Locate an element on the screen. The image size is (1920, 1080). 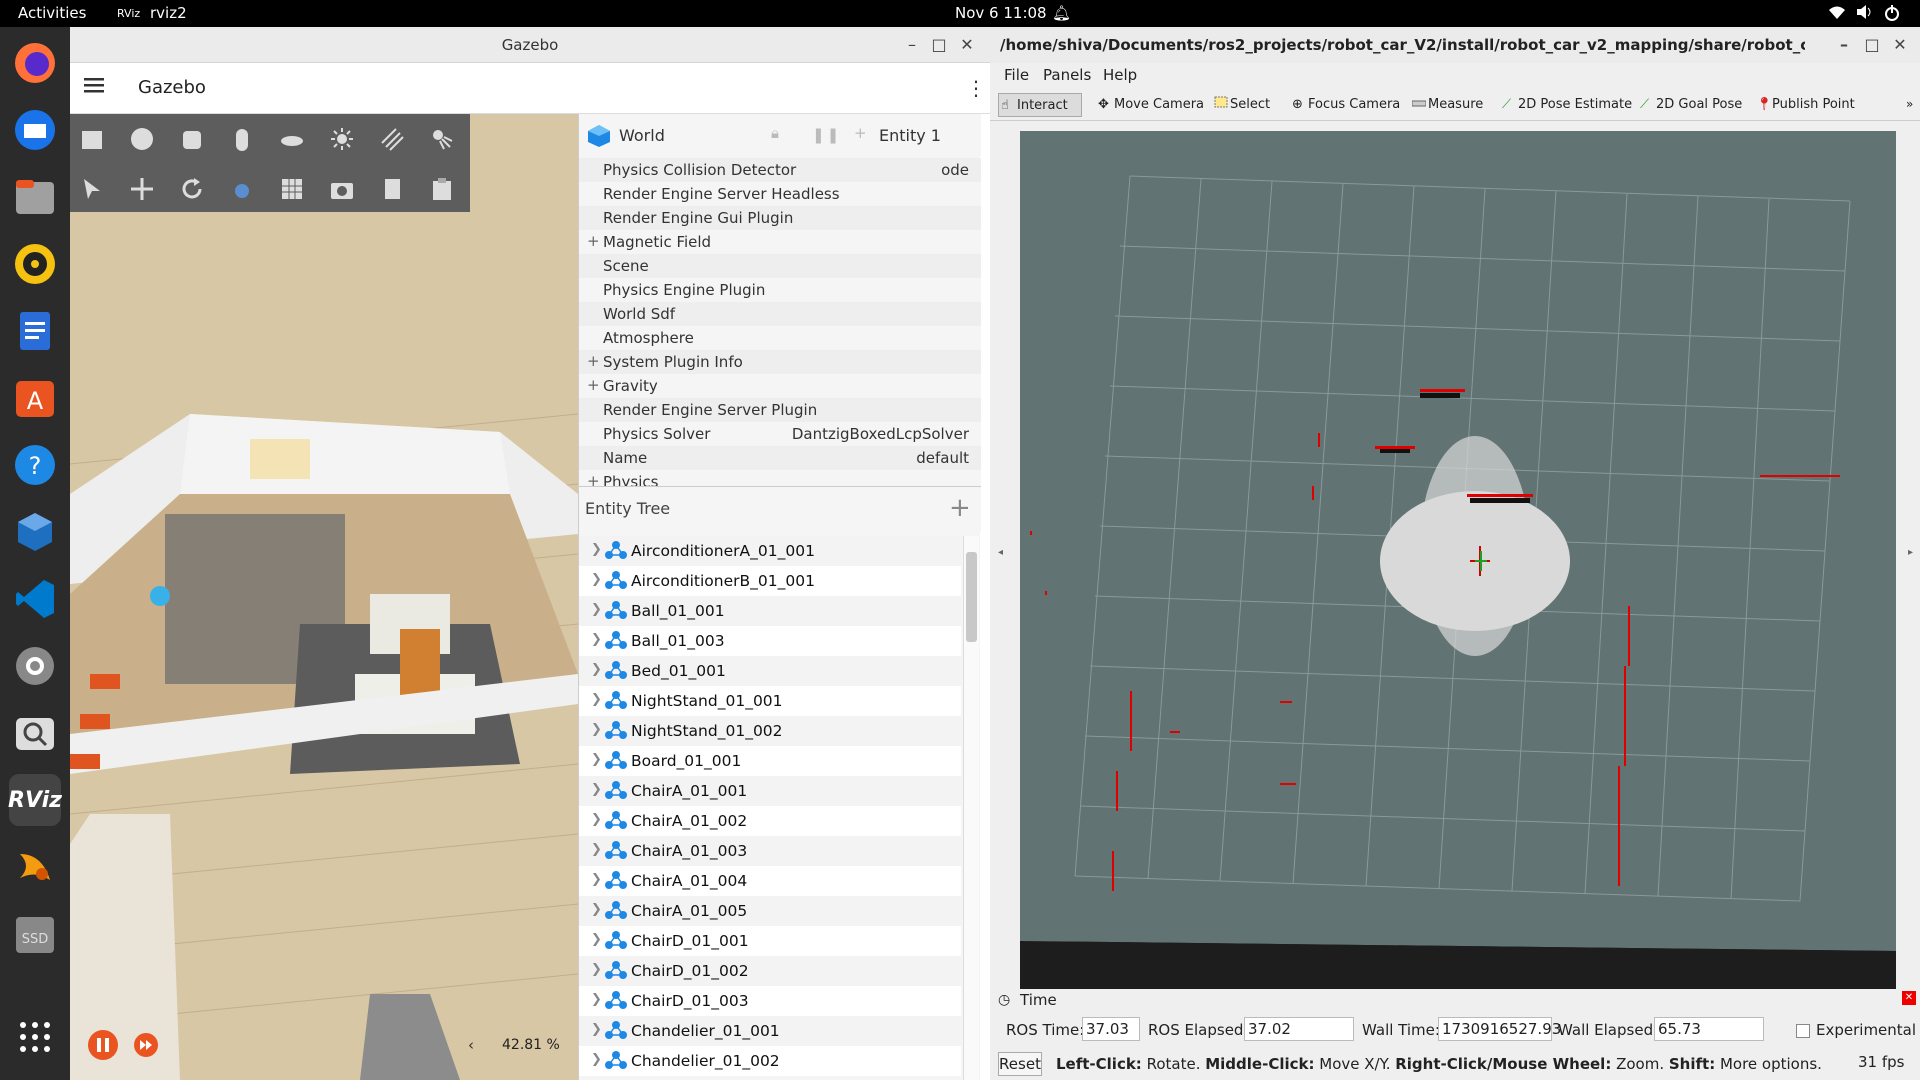
step-forward-button is located at coordinates (146, 1045).